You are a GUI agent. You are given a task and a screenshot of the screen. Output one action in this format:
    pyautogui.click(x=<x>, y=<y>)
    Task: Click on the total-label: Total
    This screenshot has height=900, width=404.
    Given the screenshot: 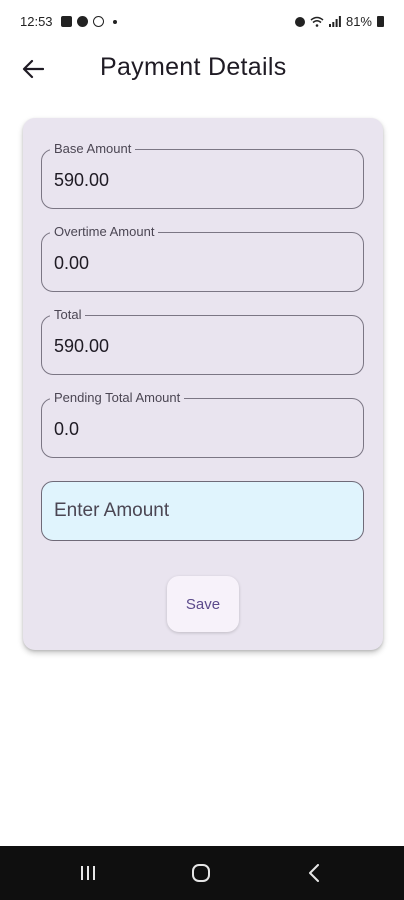 What is the action you would take?
    pyautogui.click(x=68, y=315)
    